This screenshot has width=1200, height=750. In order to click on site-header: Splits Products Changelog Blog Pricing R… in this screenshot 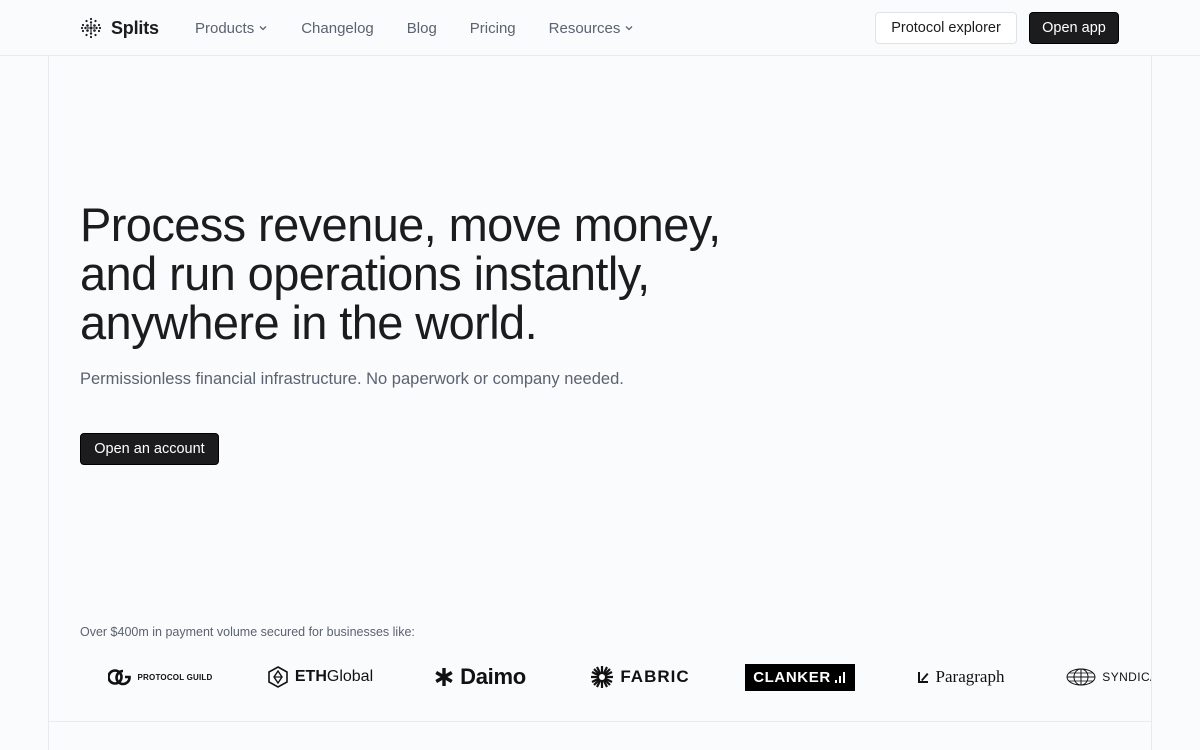, I will do `click(600, 28)`.